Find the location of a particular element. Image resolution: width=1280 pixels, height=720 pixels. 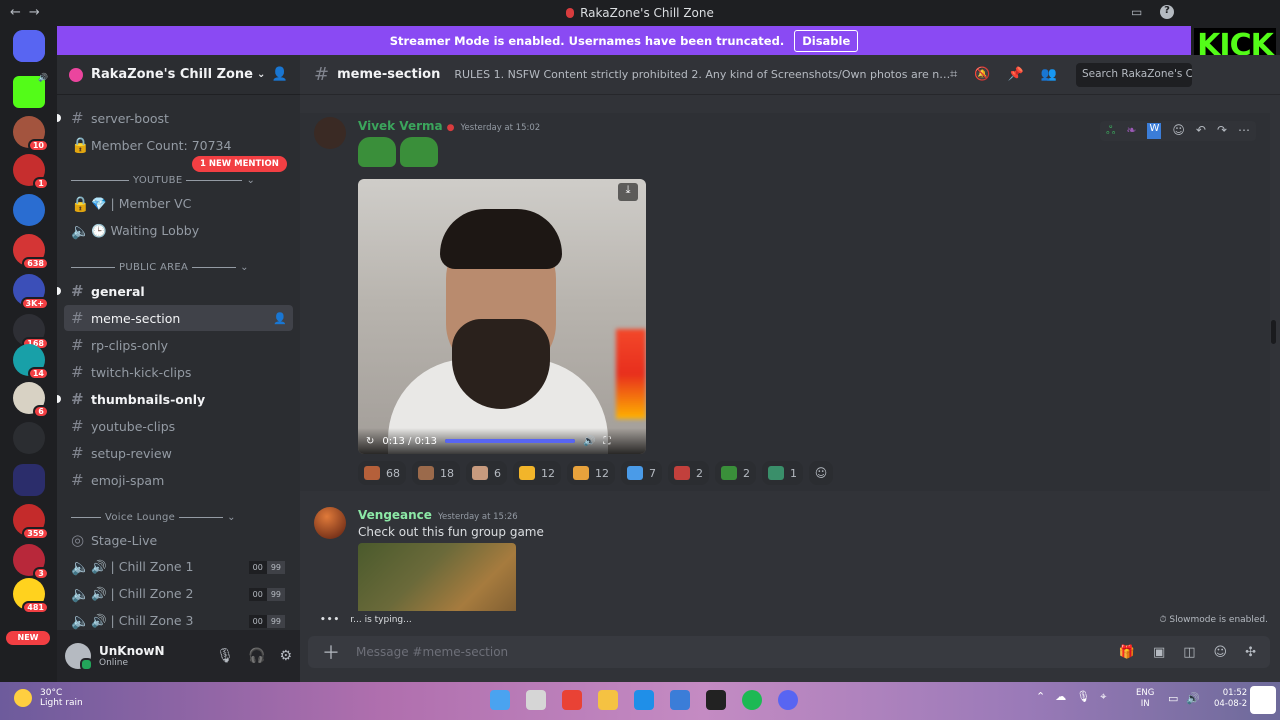

emoji-icon: ☺ is located at coordinates (1221, 652).